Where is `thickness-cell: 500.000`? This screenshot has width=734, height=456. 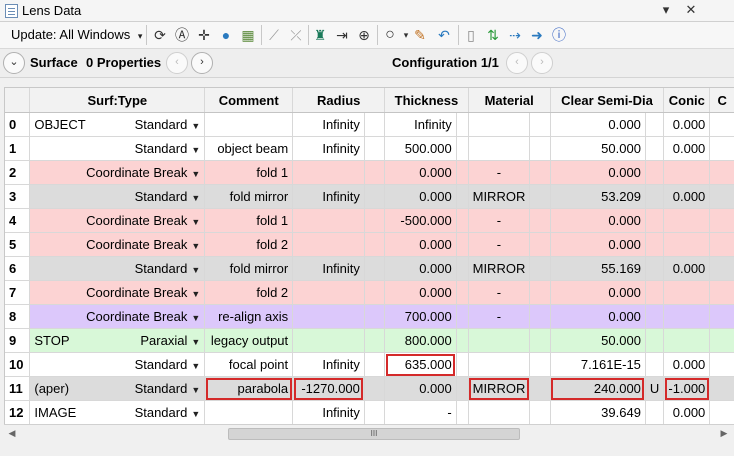 thickness-cell: 500.000 is located at coordinates (420, 148).